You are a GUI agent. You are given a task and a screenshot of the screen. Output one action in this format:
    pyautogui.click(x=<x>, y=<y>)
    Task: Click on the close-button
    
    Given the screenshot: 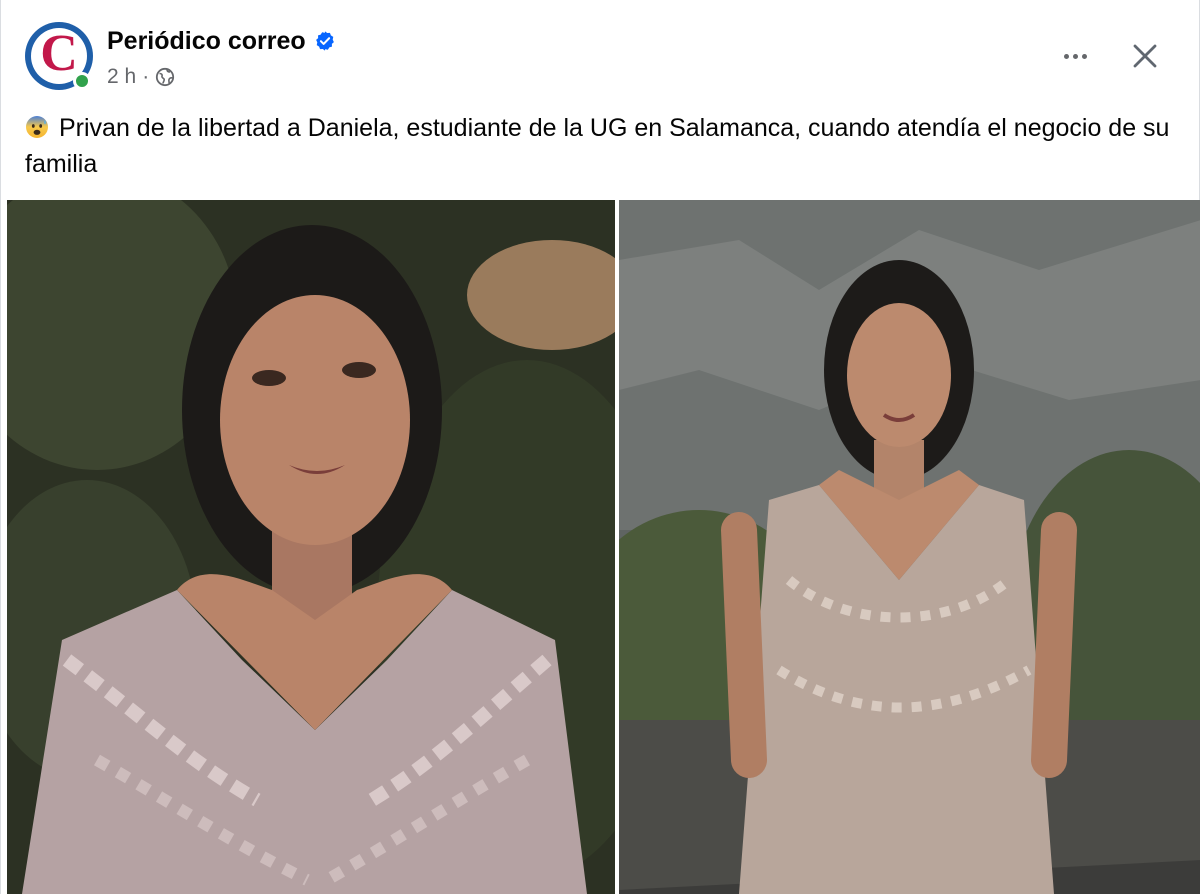 What is the action you would take?
    pyautogui.click(x=1145, y=56)
    